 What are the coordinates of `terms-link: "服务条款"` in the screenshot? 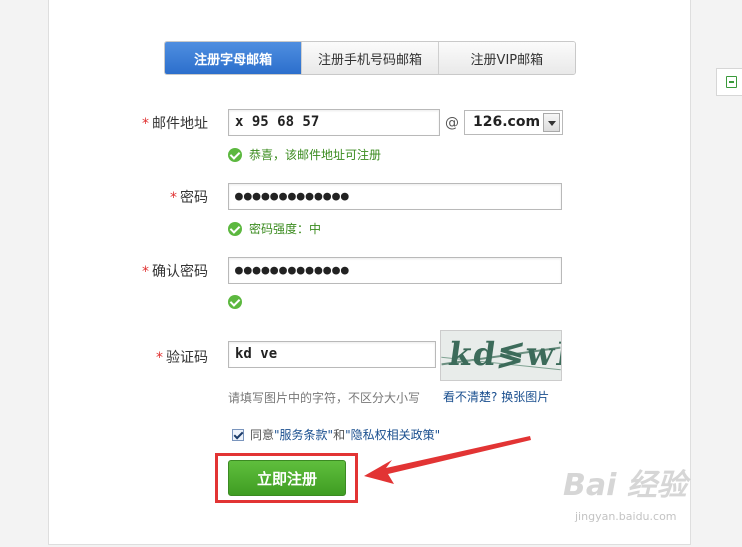 It's located at (303, 434).